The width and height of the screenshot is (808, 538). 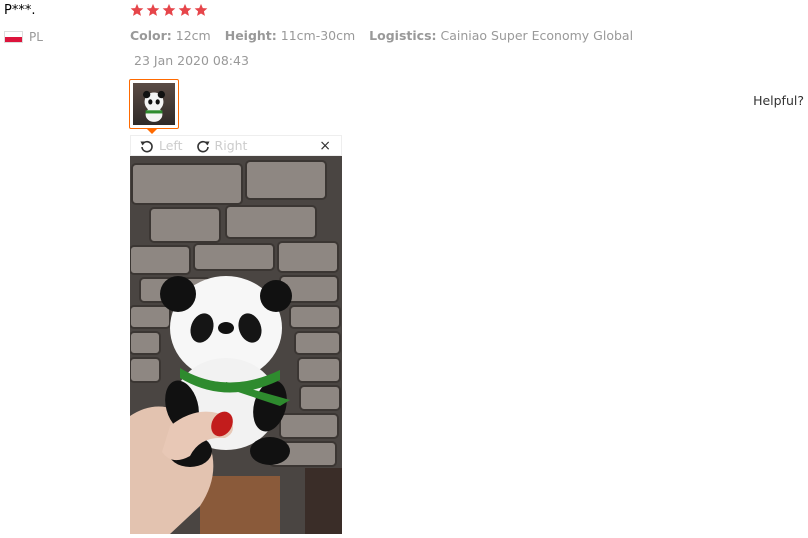 What do you see at coordinates (152, 131) in the screenshot?
I see `thumbnail-pointer` at bounding box center [152, 131].